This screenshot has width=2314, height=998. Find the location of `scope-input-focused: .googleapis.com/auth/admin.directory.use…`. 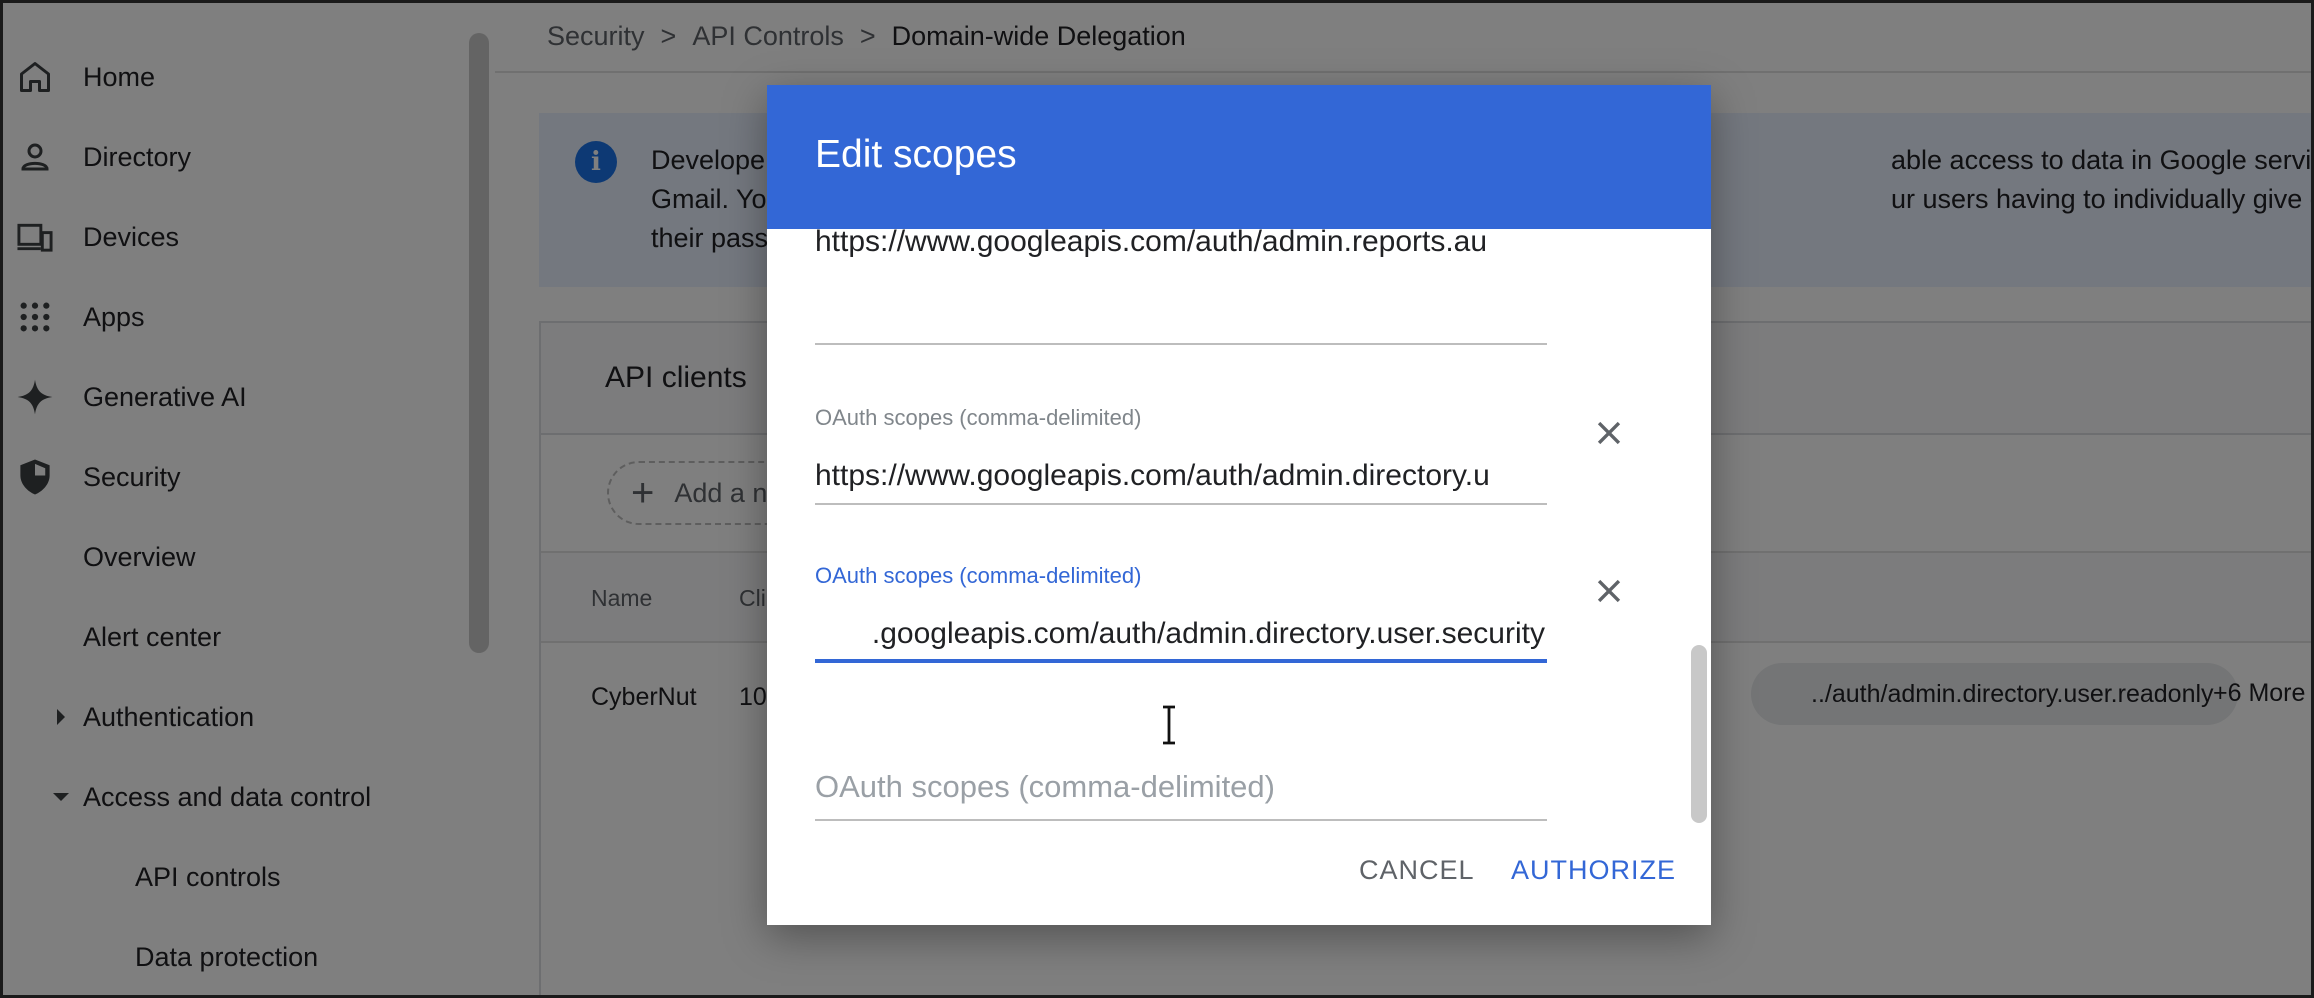

scope-input-focused: .googleapis.com/auth/admin.directory.use… is located at coordinates (1180, 634).